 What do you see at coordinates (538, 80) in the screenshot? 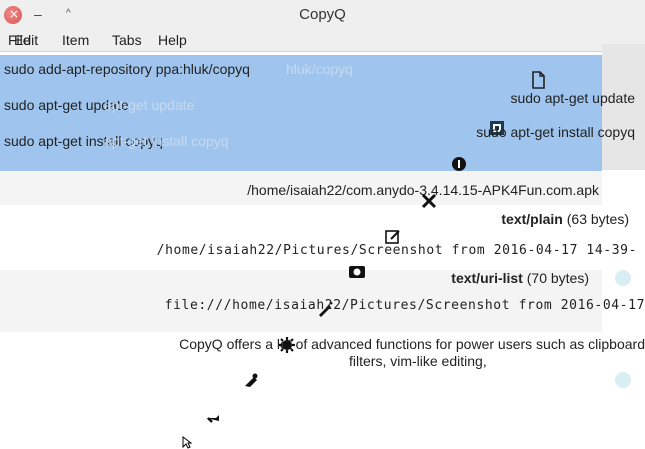
I see `document-icon` at bounding box center [538, 80].